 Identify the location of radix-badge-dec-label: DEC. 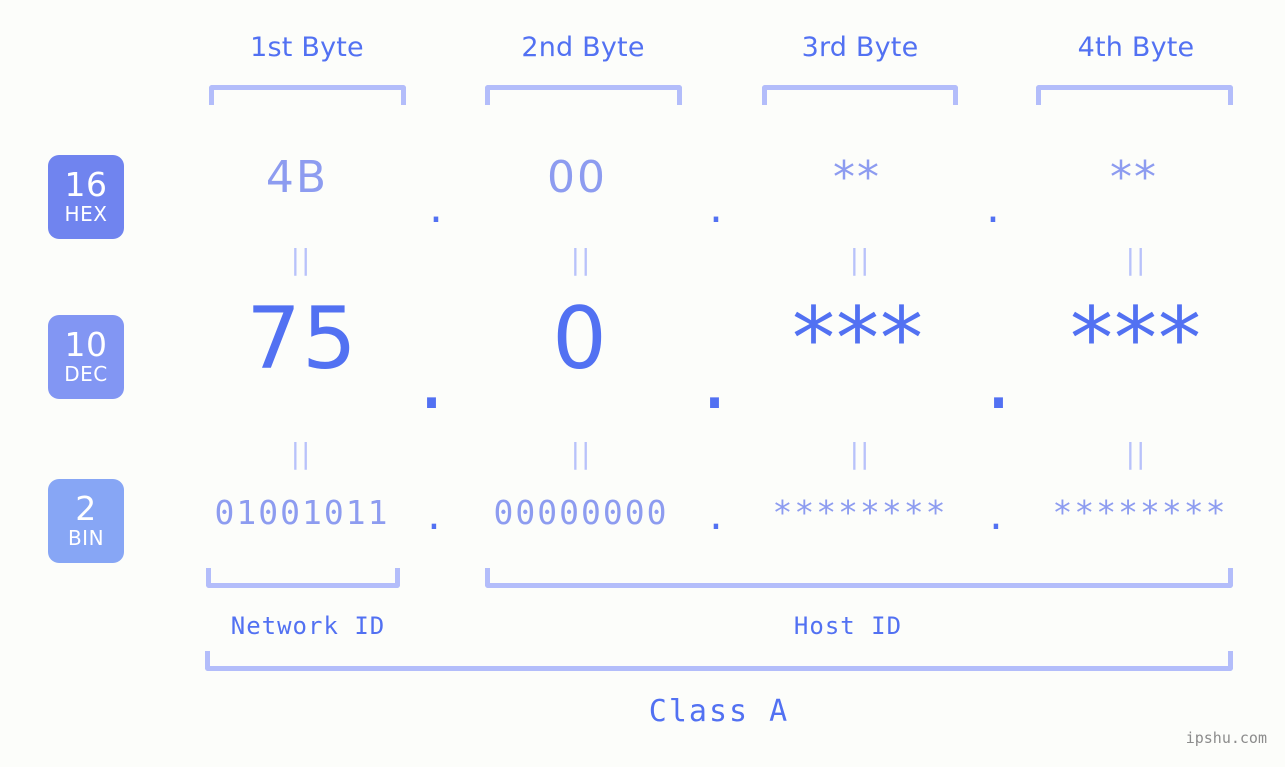
(86, 374).